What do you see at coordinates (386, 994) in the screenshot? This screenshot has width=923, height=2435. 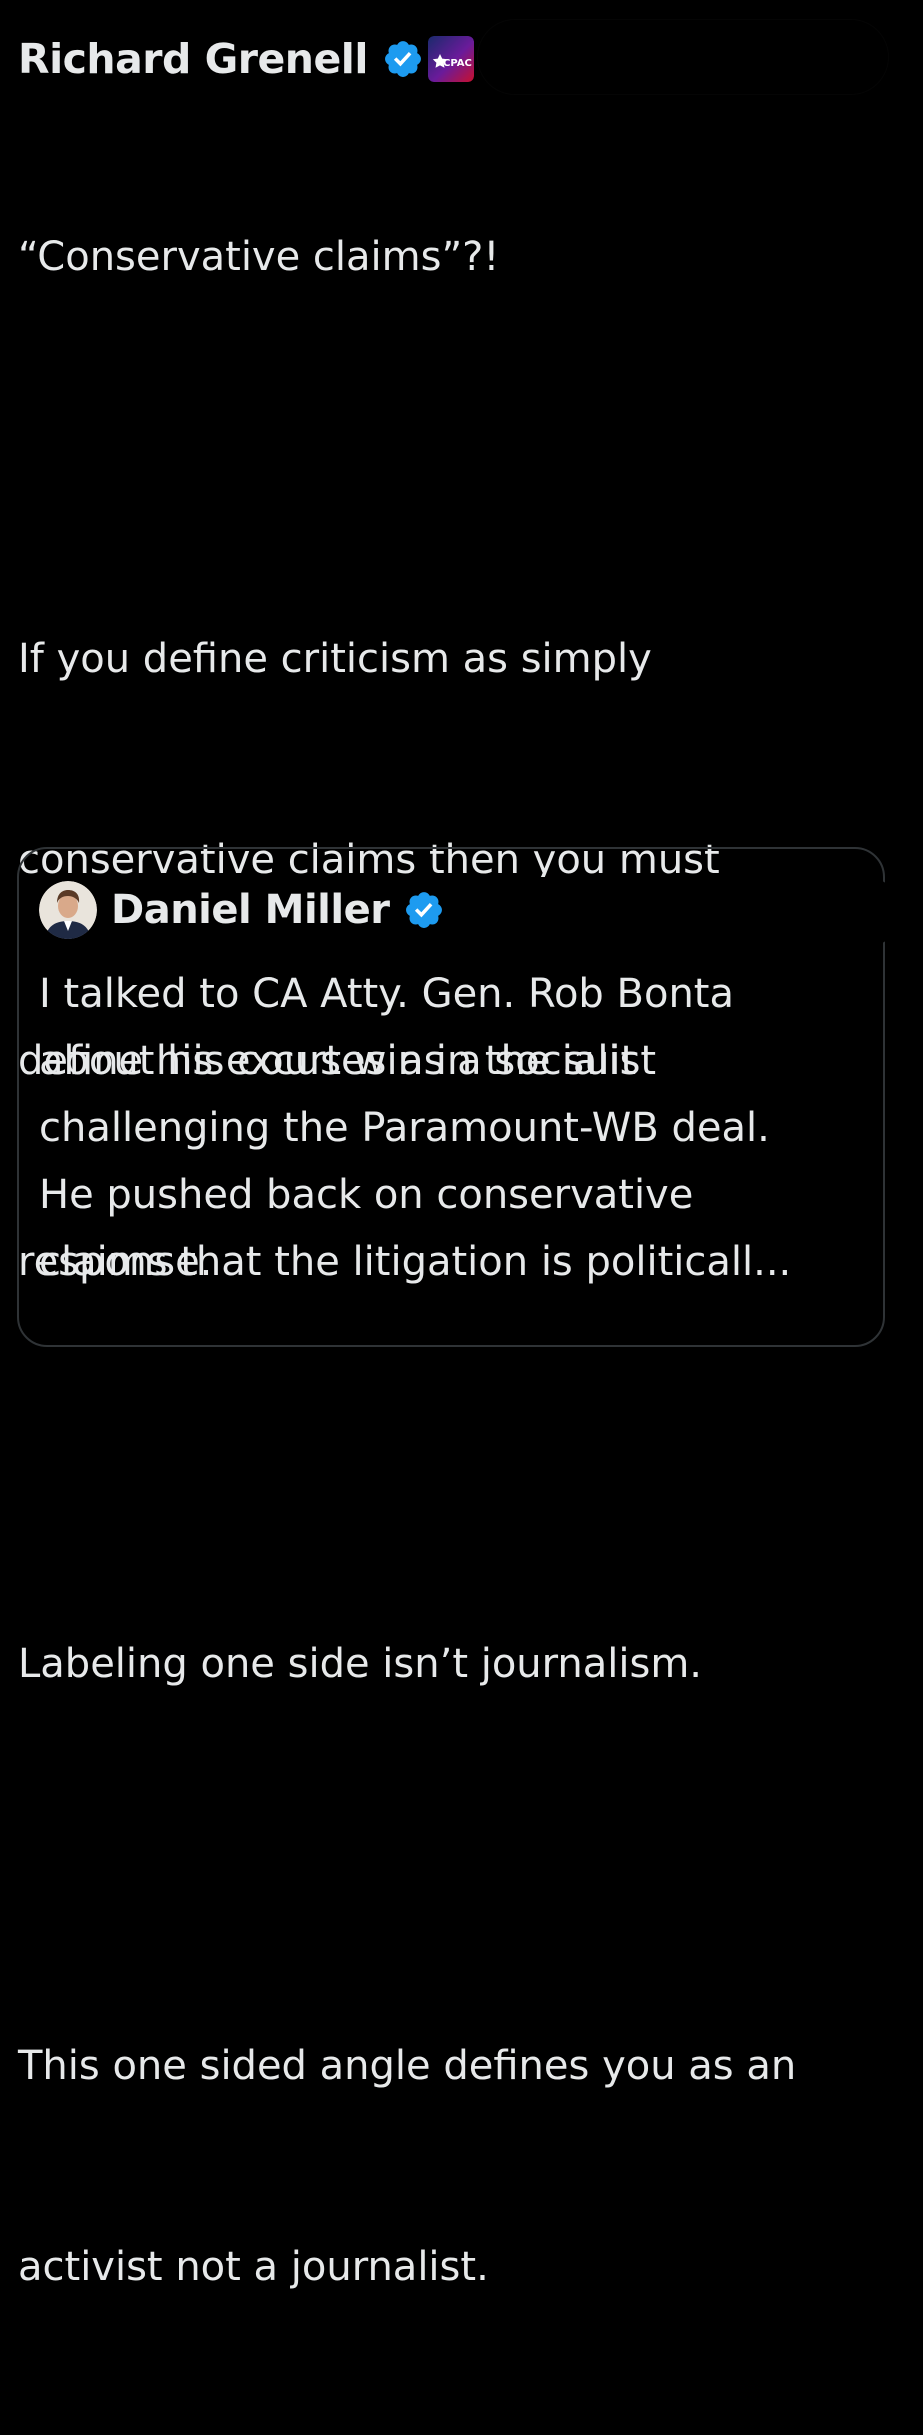 I see `quoted-post-line: I talked to CA Atty. Gen. Rob Bonta` at bounding box center [386, 994].